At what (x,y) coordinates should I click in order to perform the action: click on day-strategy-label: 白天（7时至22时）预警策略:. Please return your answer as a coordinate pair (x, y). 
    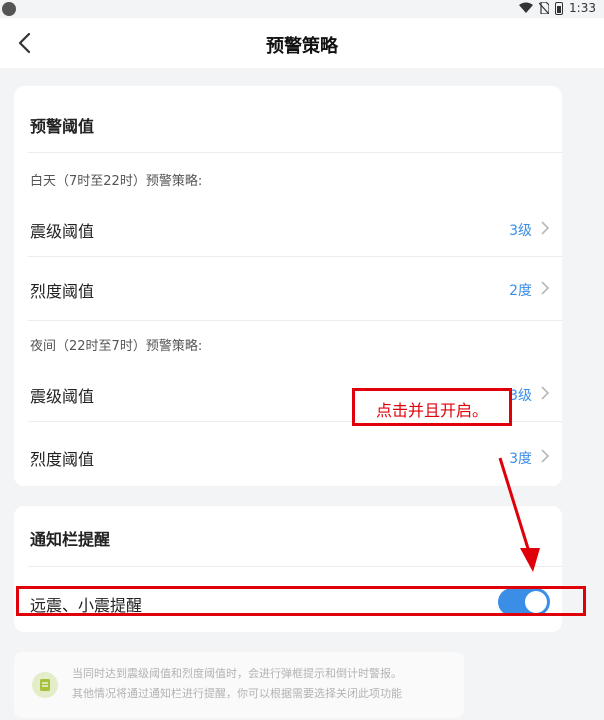
    Looking at the image, I should click on (116, 181).